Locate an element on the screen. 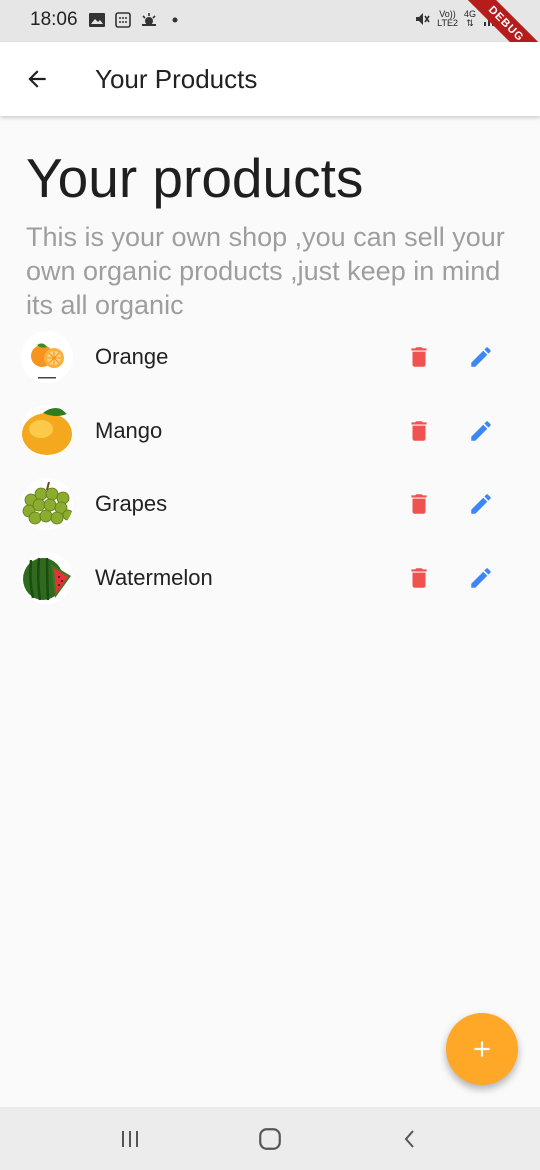 The height and width of the screenshot is (1170, 540). product-image-orange is located at coordinates (47, 357).